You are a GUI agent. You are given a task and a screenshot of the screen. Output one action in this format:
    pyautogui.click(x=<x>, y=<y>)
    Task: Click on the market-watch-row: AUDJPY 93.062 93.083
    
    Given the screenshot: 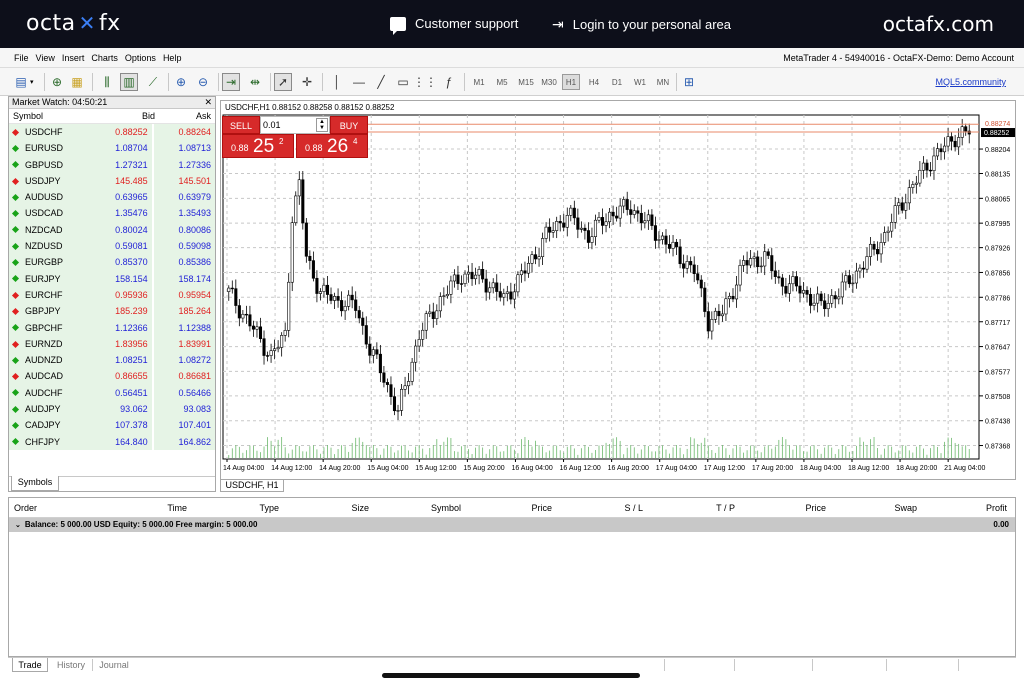 What is the action you would take?
    pyautogui.click(x=112, y=409)
    